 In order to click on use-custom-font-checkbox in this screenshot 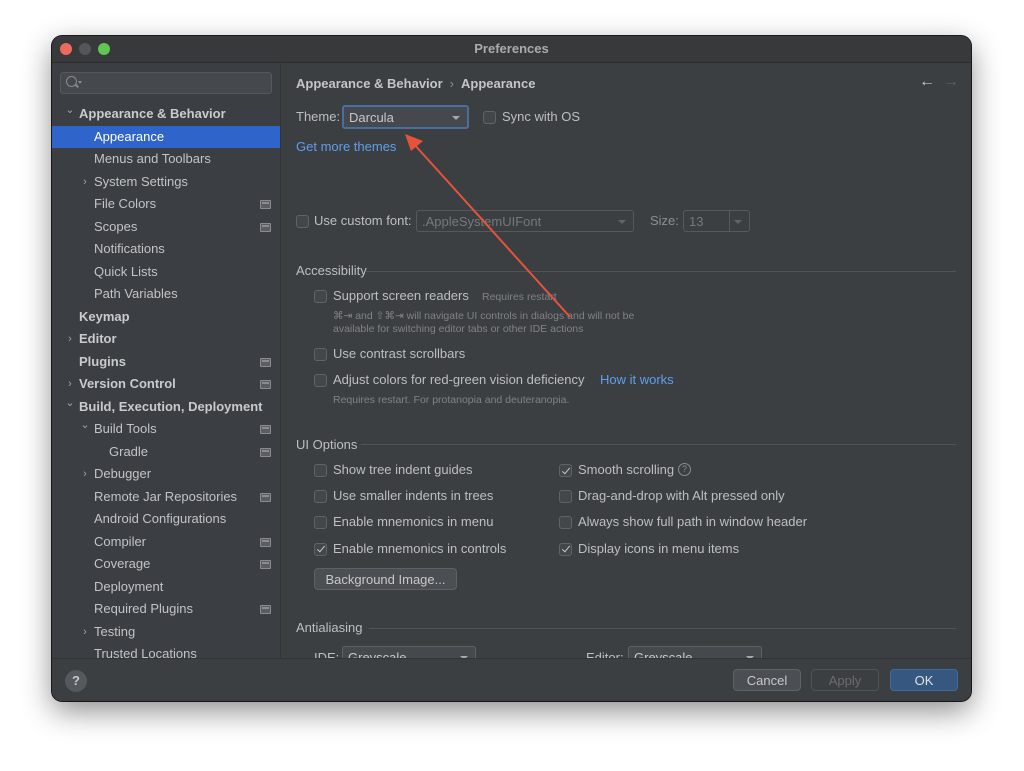, I will do `click(302, 221)`.